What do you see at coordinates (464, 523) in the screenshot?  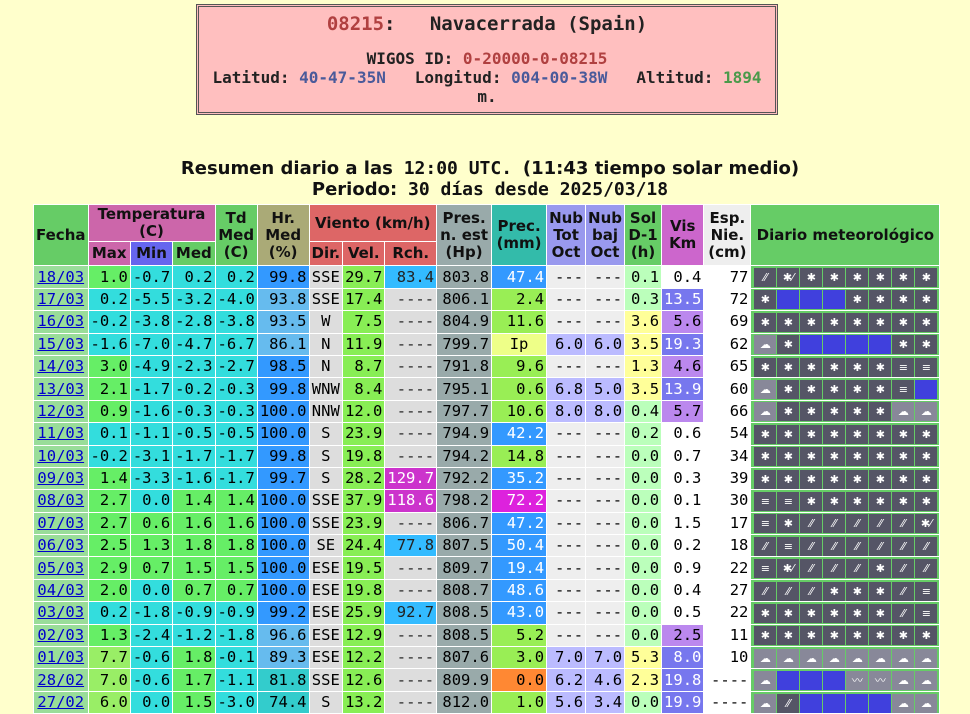 I see `pressure-cell: 806.7` at bounding box center [464, 523].